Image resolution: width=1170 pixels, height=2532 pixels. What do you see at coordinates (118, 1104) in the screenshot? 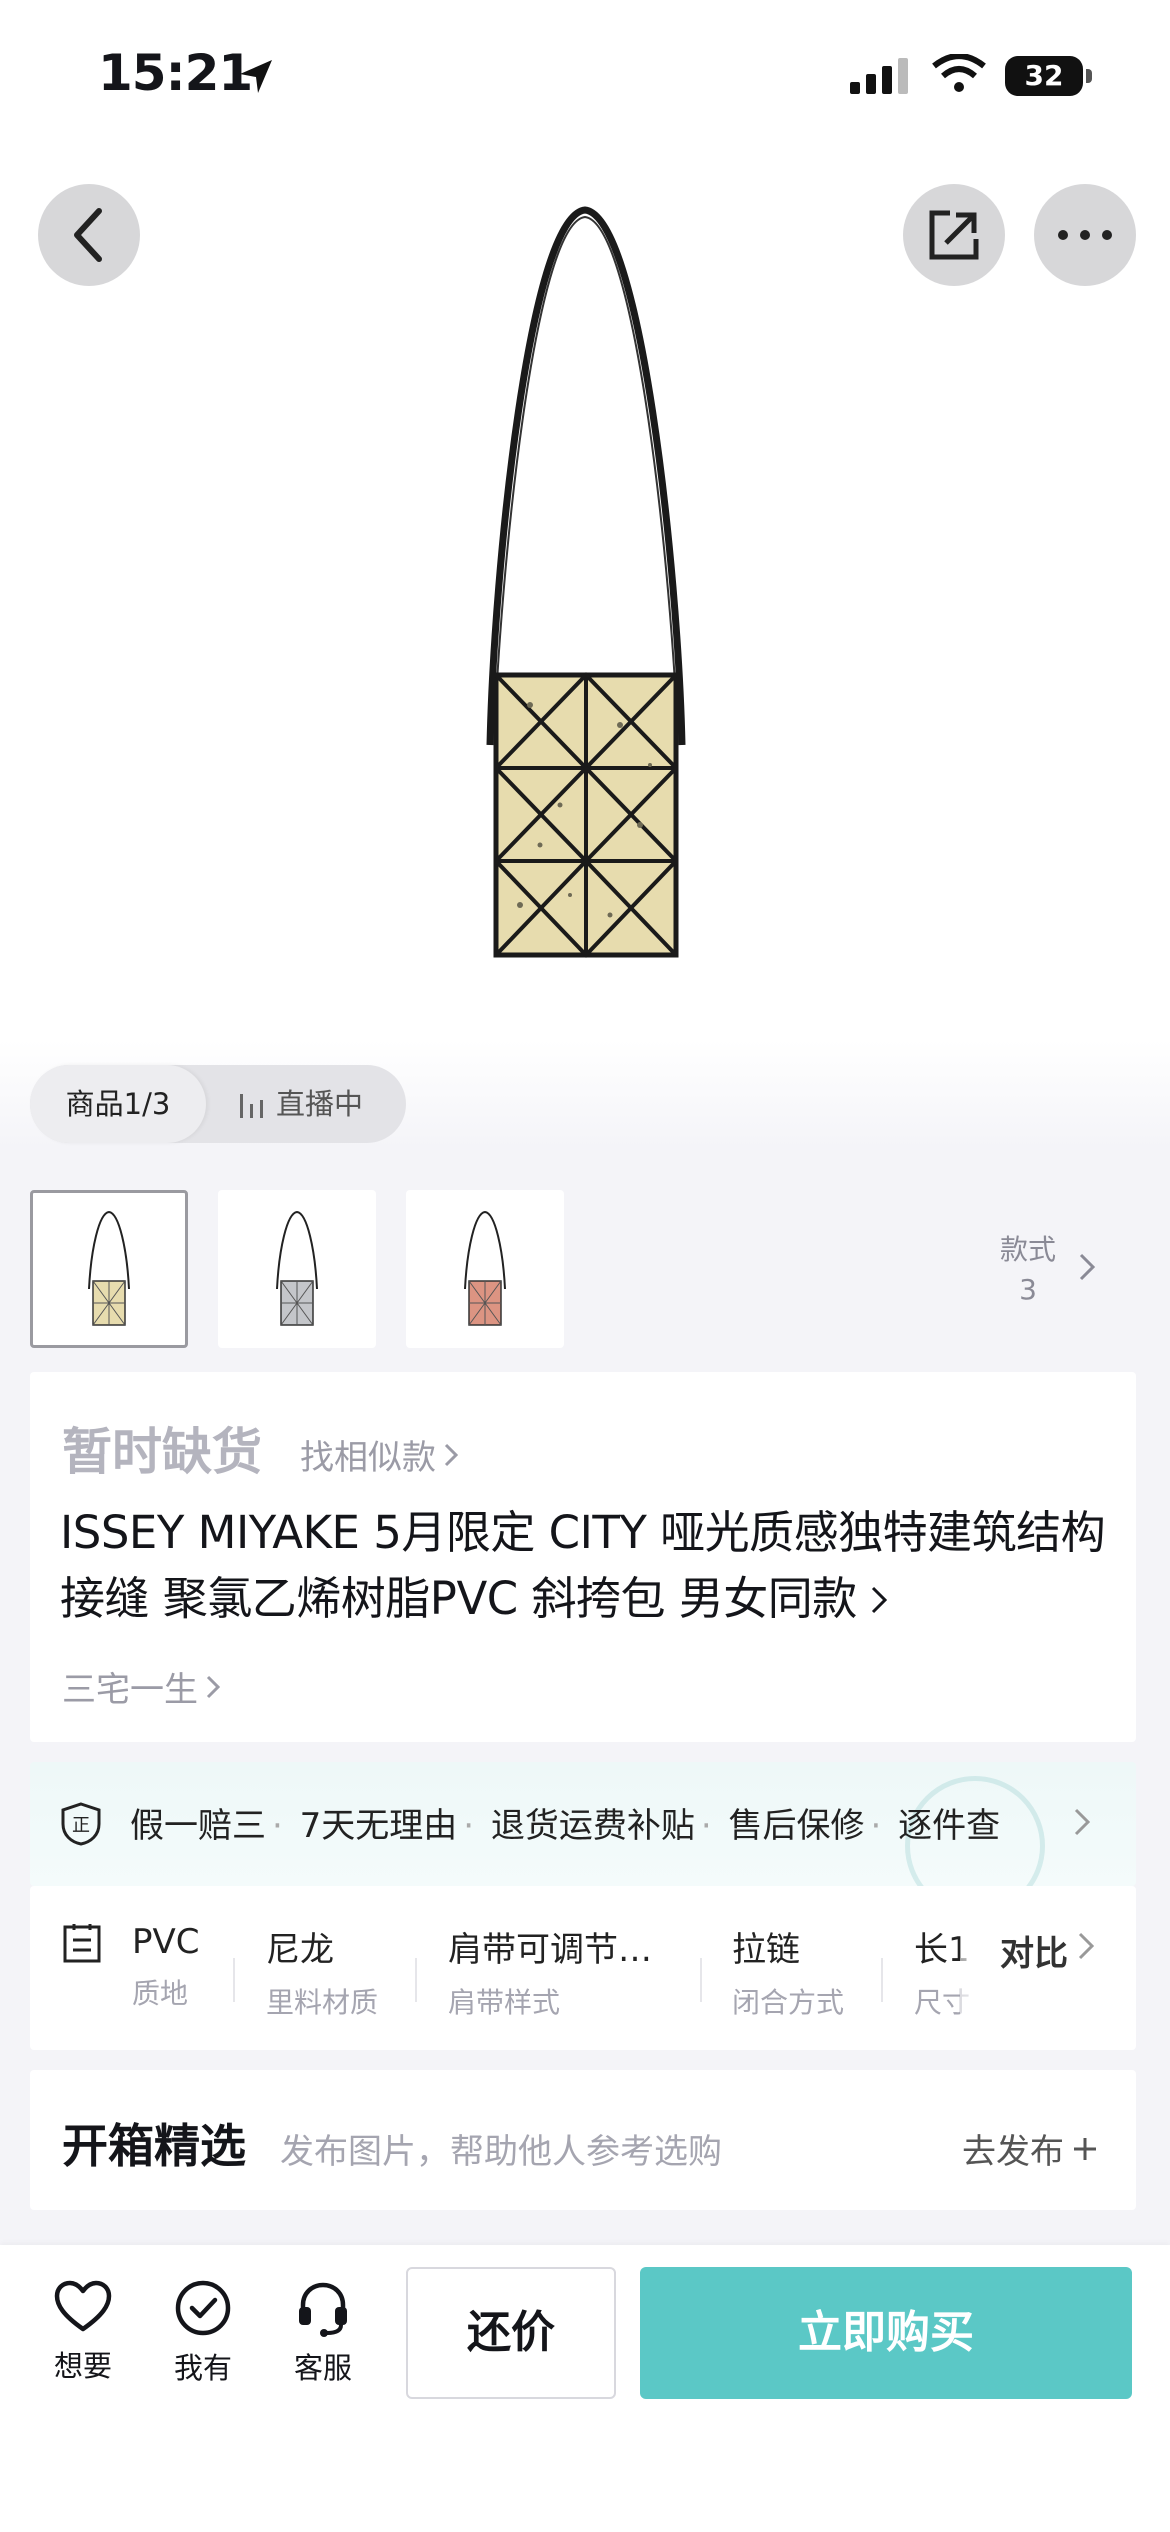
I see `gallery-counter: 商品1/3` at bounding box center [118, 1104].